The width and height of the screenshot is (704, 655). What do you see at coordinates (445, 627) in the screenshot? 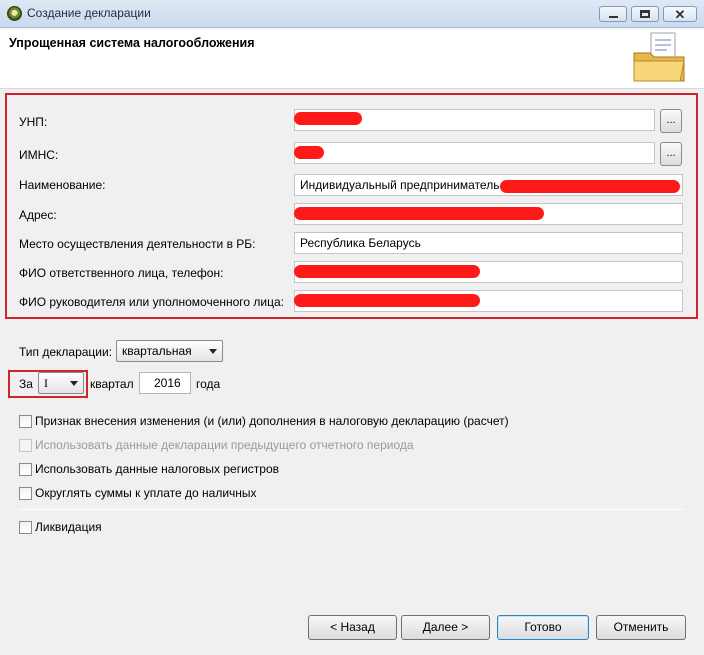
I see `next-button: Далее >` at bounding box center [445, 627].